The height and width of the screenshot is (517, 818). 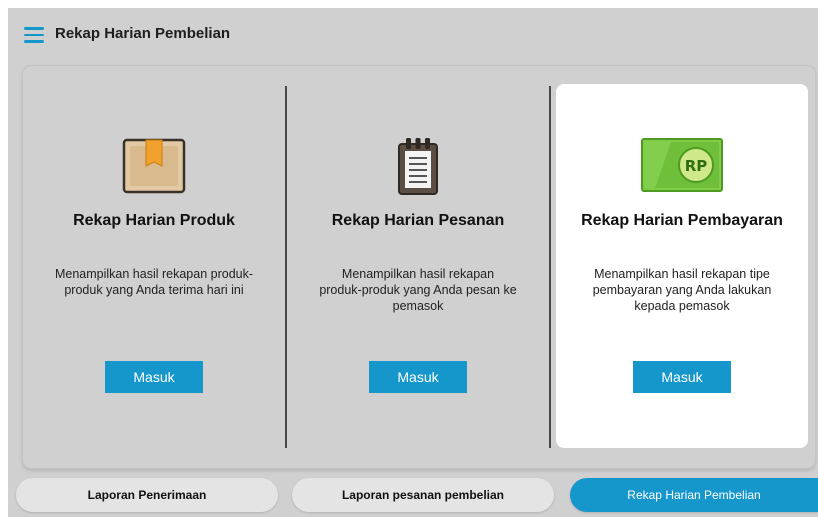 I want to click on notepad-icon, so click(x=418, y=166).